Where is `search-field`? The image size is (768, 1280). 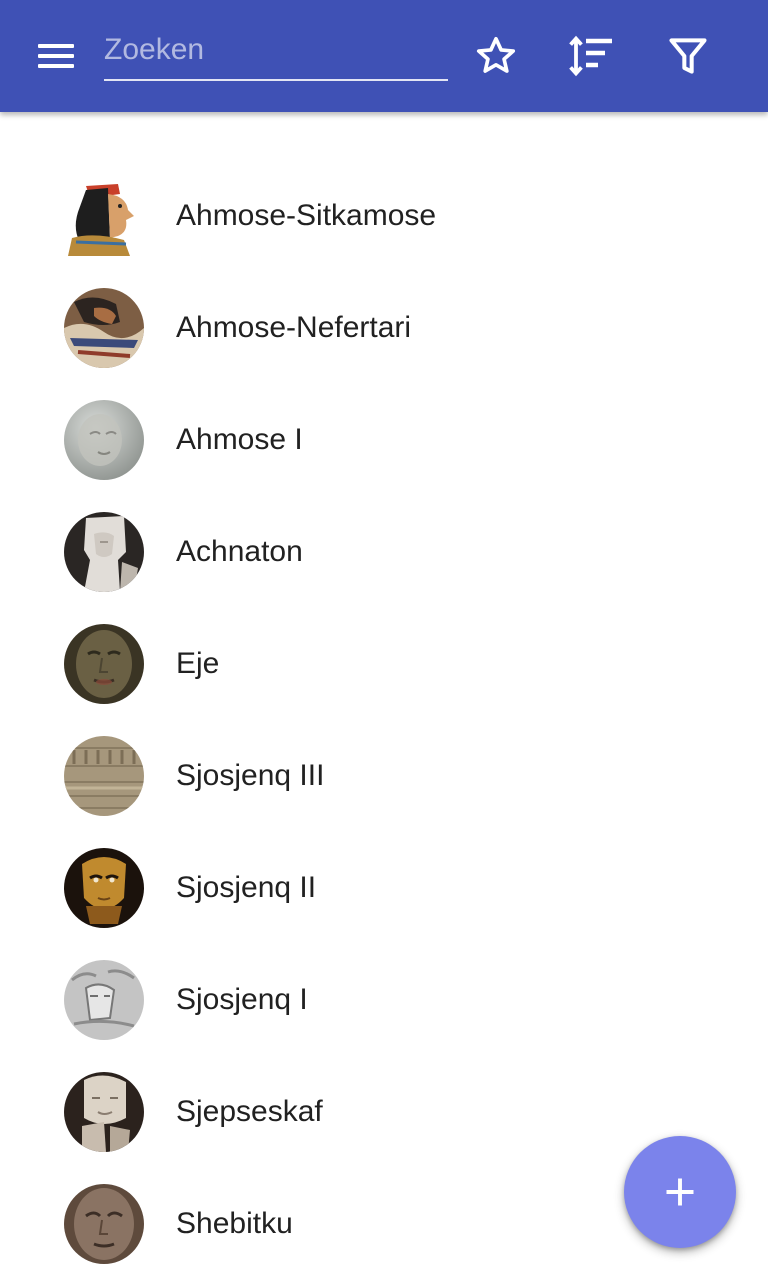 search-field is located at coordinates (276, 53).